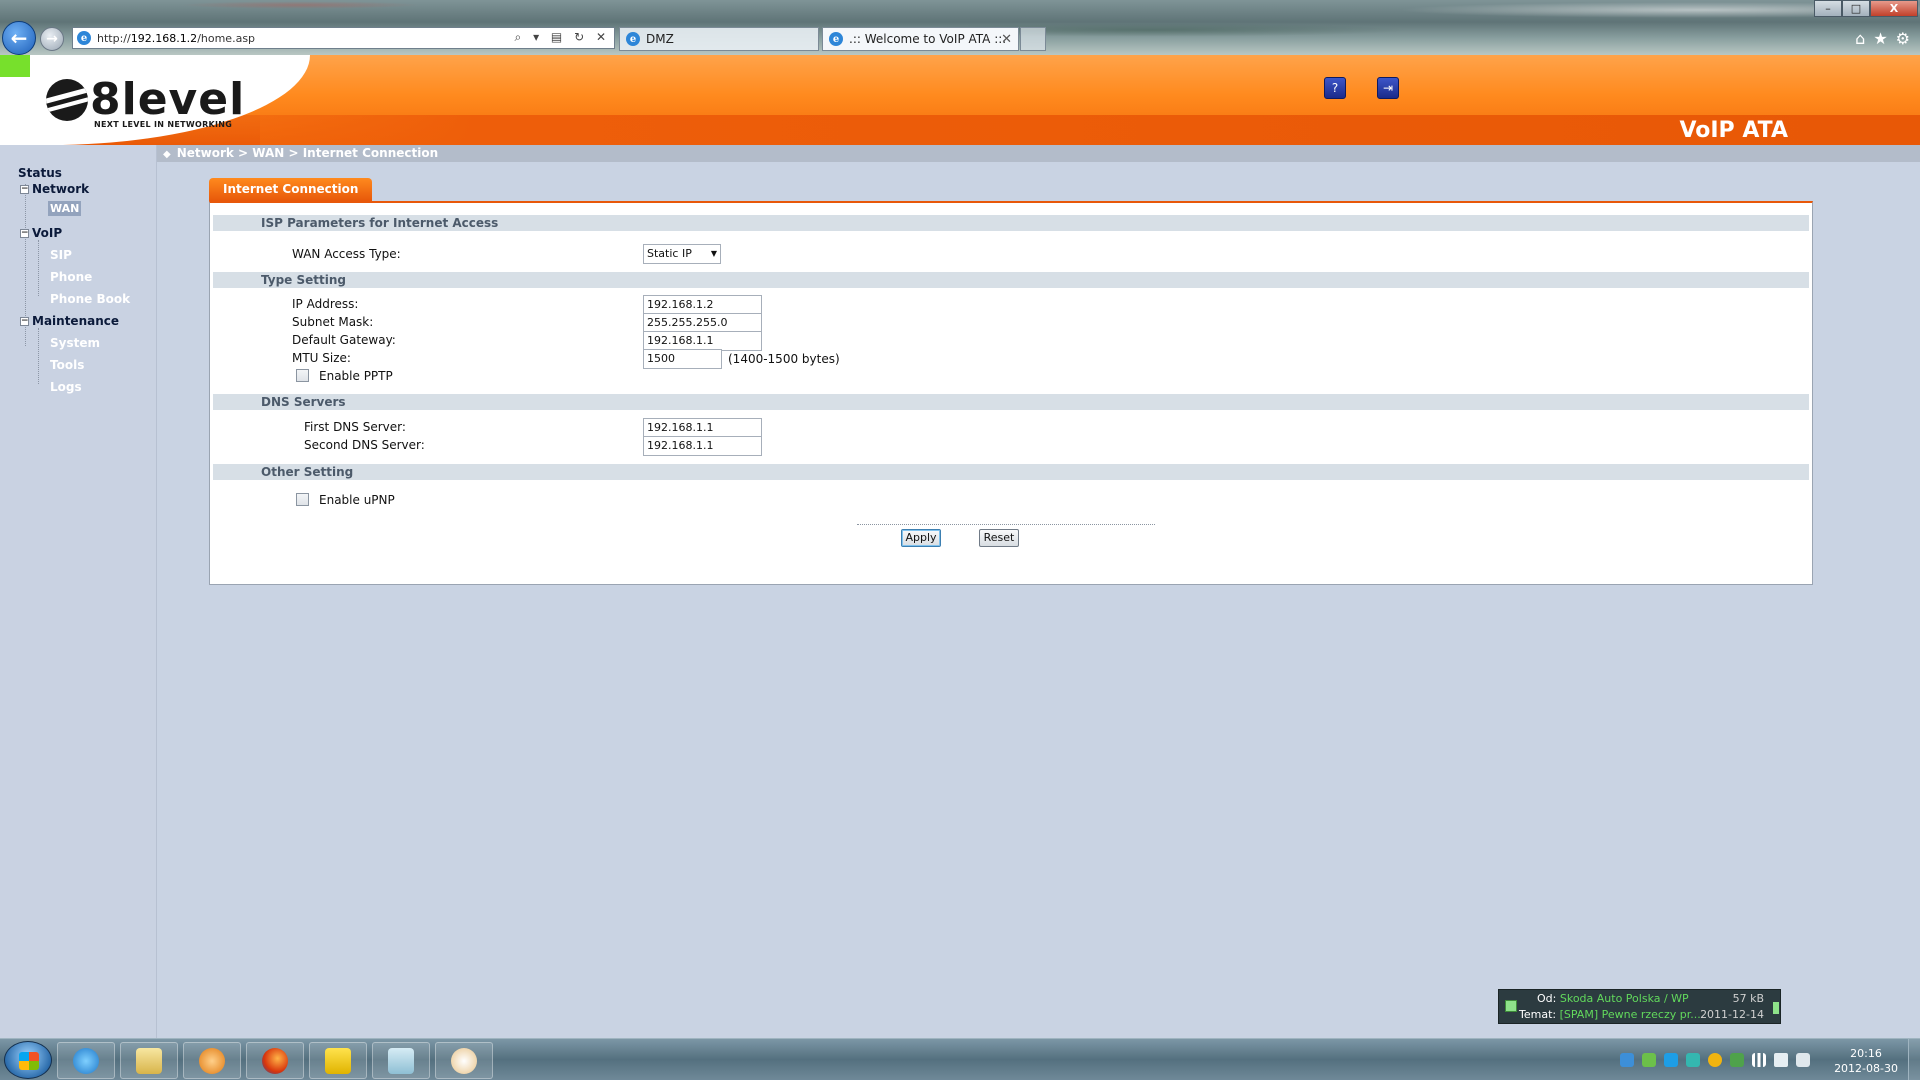  I want to click on tray-alert-icon, so click(1715, 1060).